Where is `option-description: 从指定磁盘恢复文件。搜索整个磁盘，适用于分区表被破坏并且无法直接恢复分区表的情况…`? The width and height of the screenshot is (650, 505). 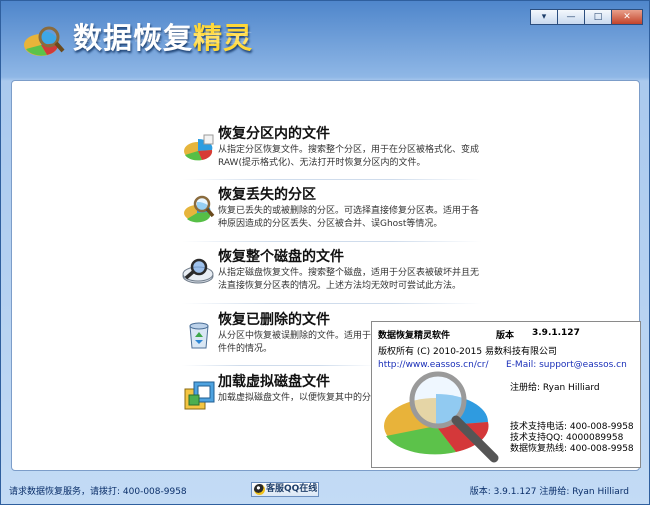 option-description: 从指定磁盘恢复文件。搜索整个磁盘，适用于分区表被破坏并且无法直接恢复分区表的情况… is located at coordinates (349, 279).